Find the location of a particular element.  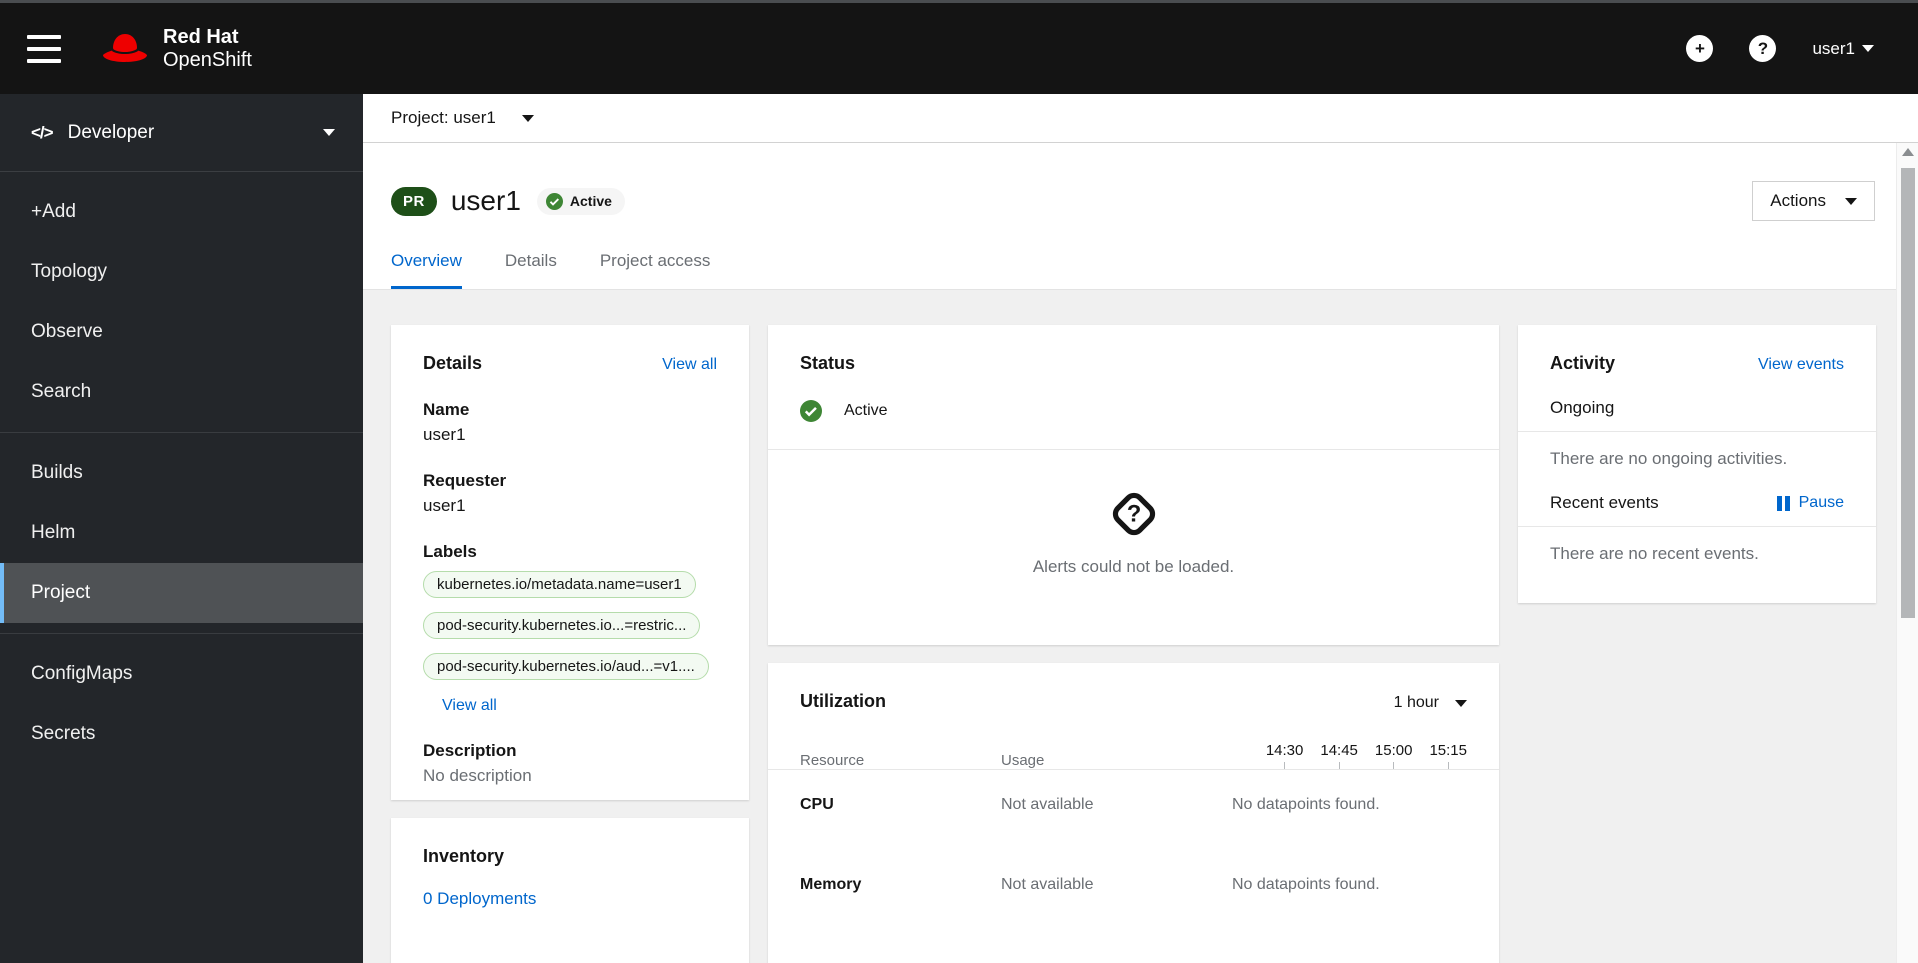

label-chip: kubernetes.io/metadata.name=user1 is located at coordinates (559, 584).